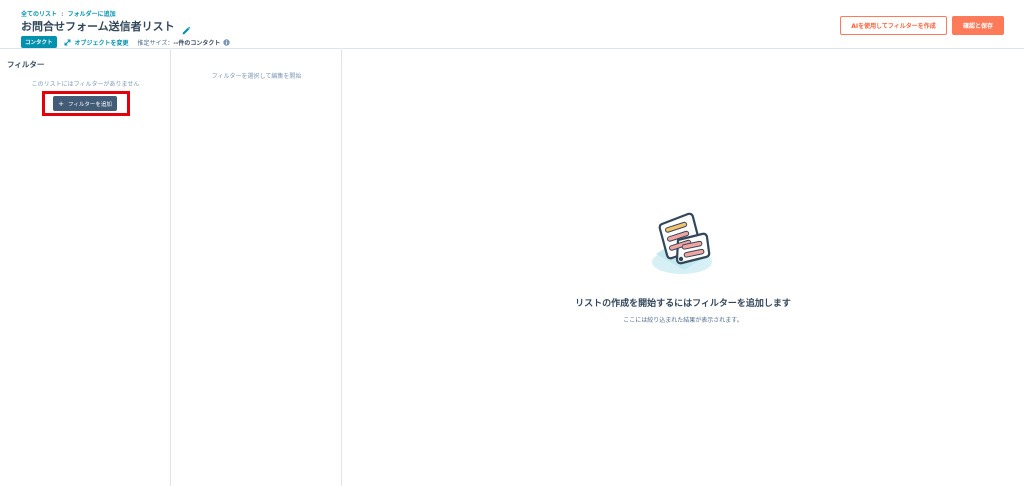 The width and height of the screenshot is (1024, 486). What do you see at coordinates (893, 25) in the screenshot?
I see `ai-create-filter-button: AIを使用してフィルターを作成` at bounding box center [893, 25].